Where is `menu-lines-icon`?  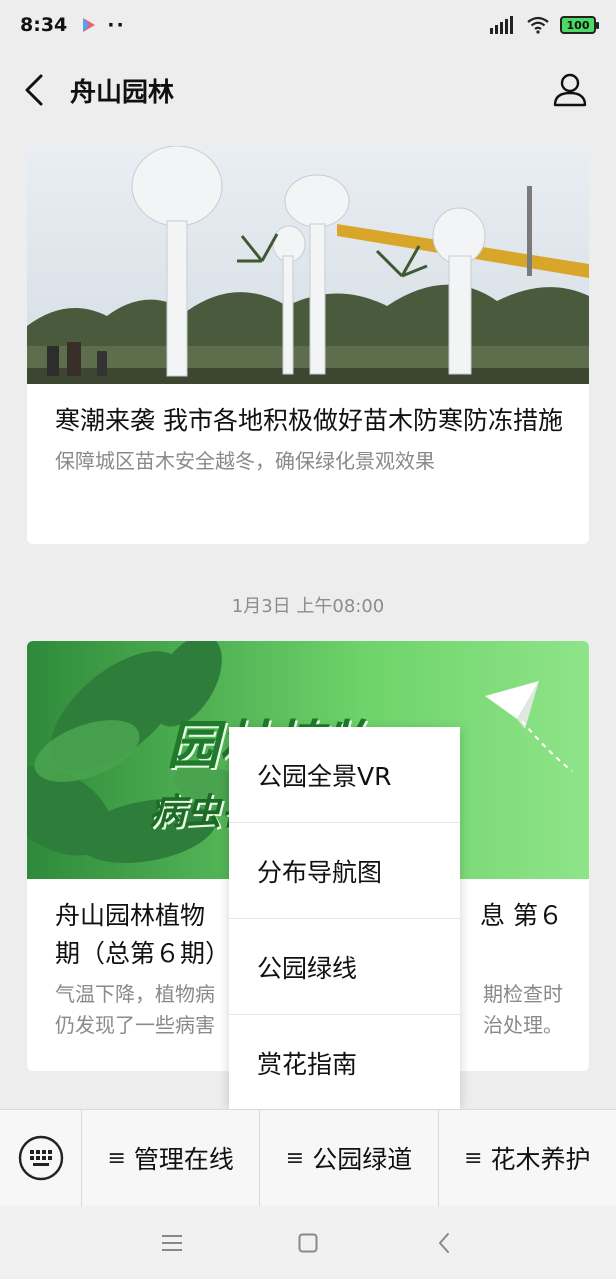 menu-lines-icon is located at coordinates (172, 1242).